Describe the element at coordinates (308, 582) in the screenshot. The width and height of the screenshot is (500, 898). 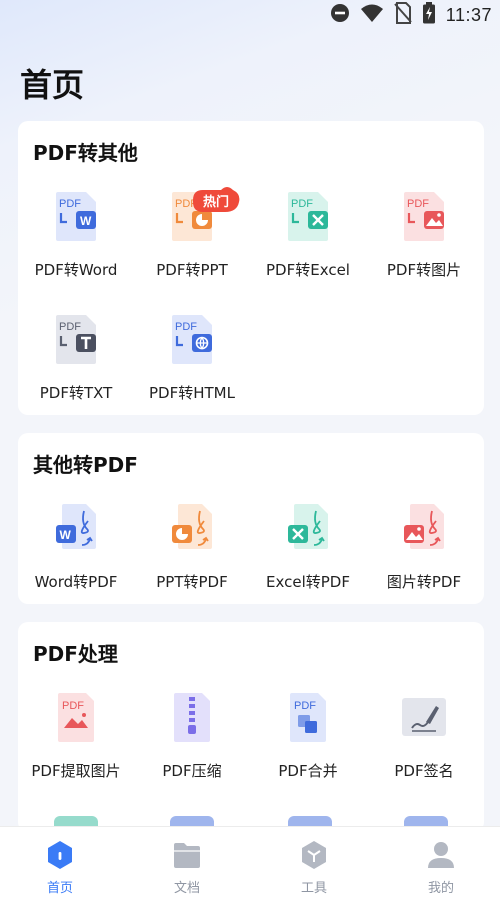
I see `tool-label: Excel转PDF` at that location.